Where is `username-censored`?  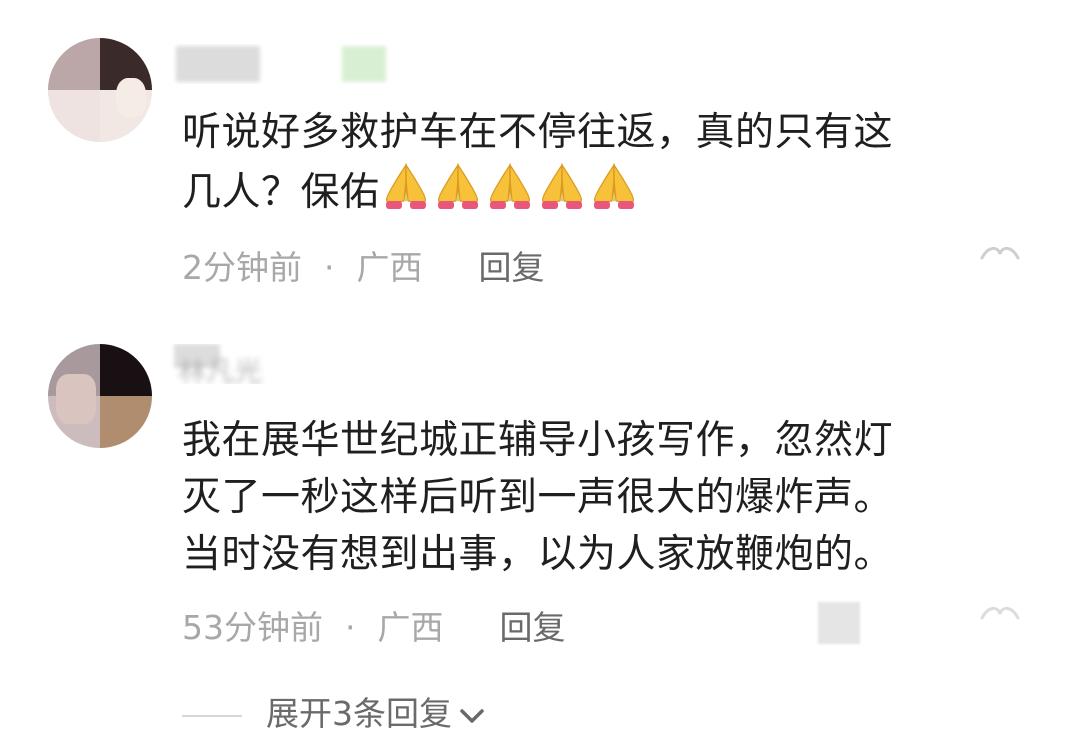
username-censored is located at coordinates (285, 64).